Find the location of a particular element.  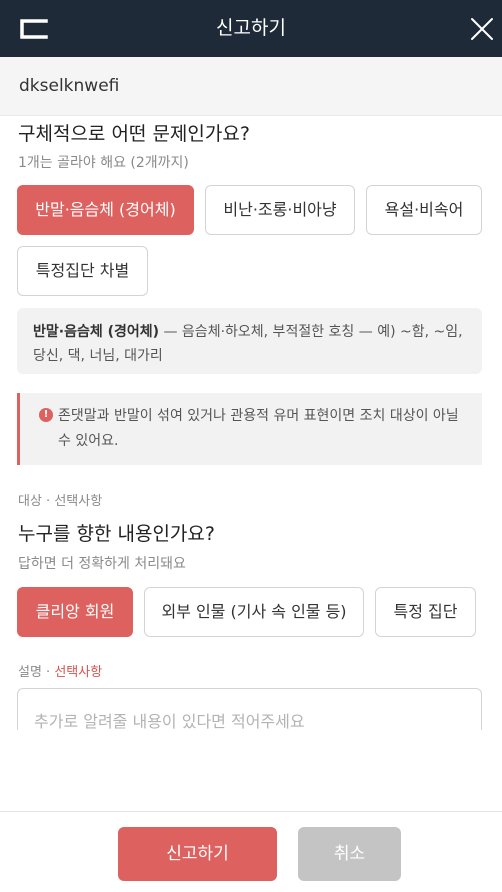

description-term: 반말·음슴체 (경어체) is located at coordinates (96, 332).